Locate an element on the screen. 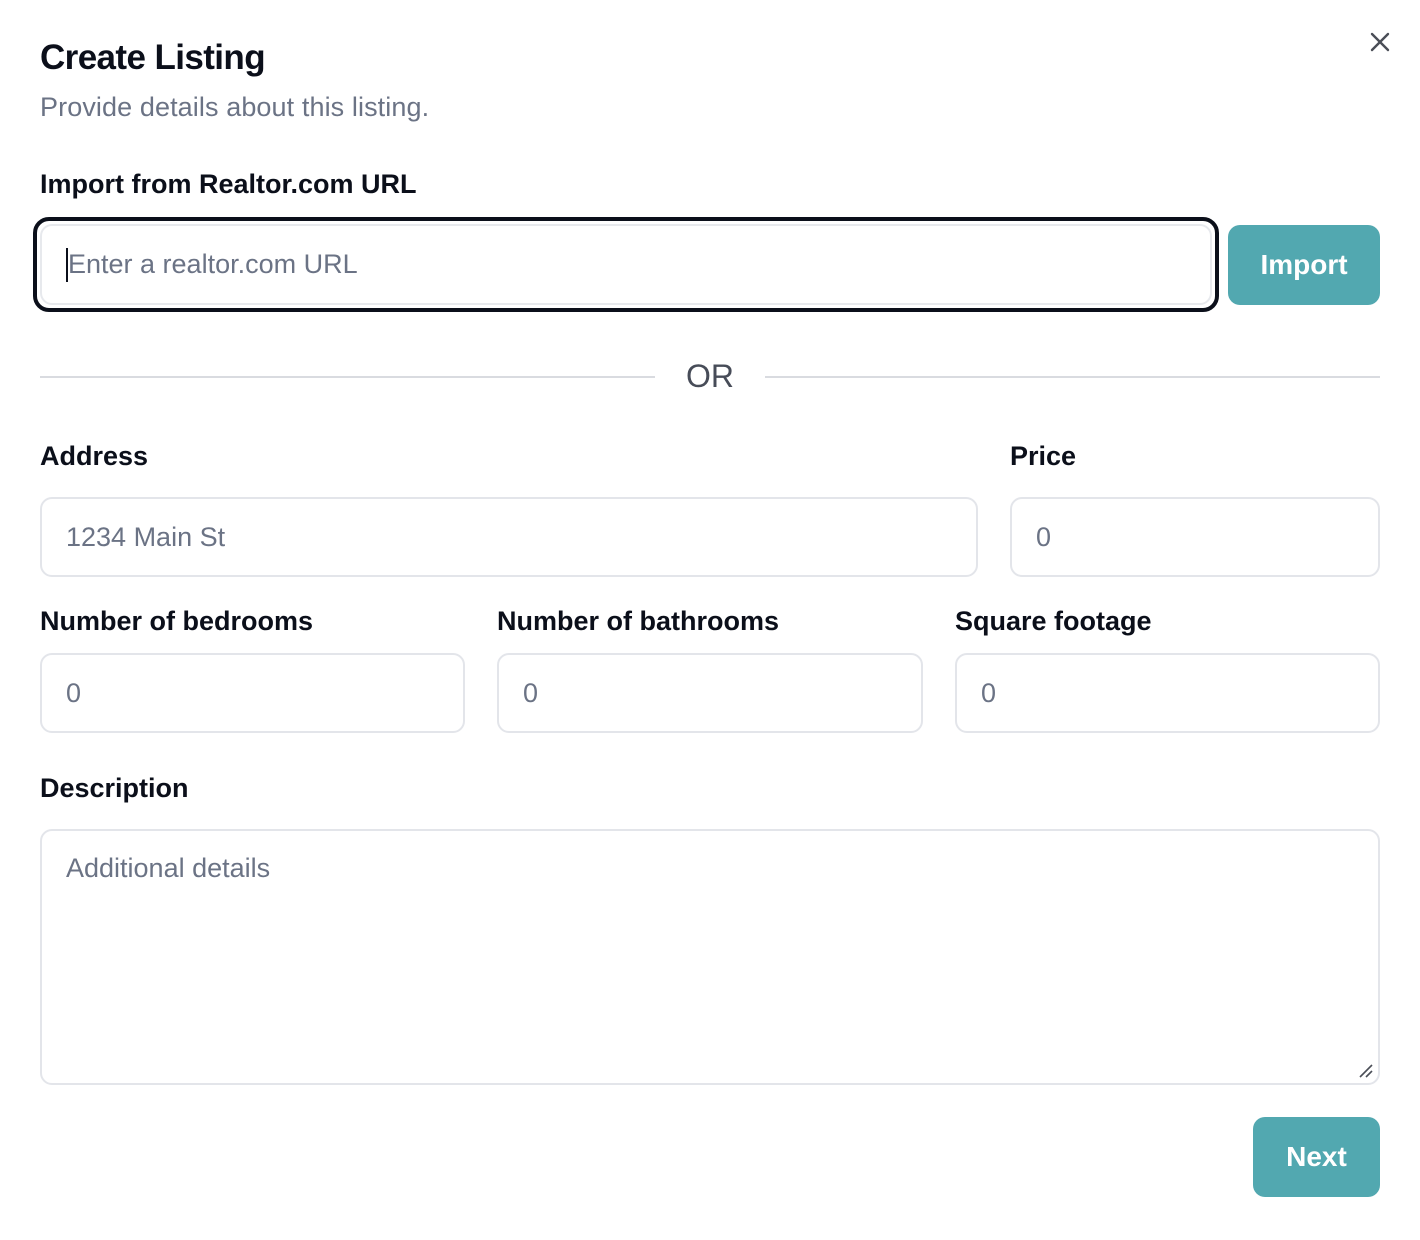 The width and height of the screenshot is (1420, 1240). or-separator: OR is located at coordinates (710, 376).